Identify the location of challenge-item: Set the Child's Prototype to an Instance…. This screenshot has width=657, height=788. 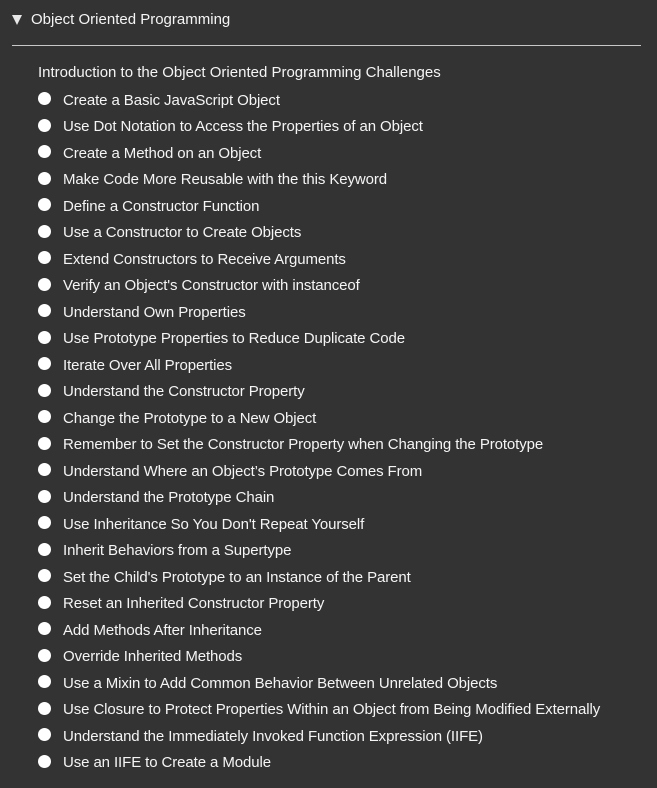
(319, 577).